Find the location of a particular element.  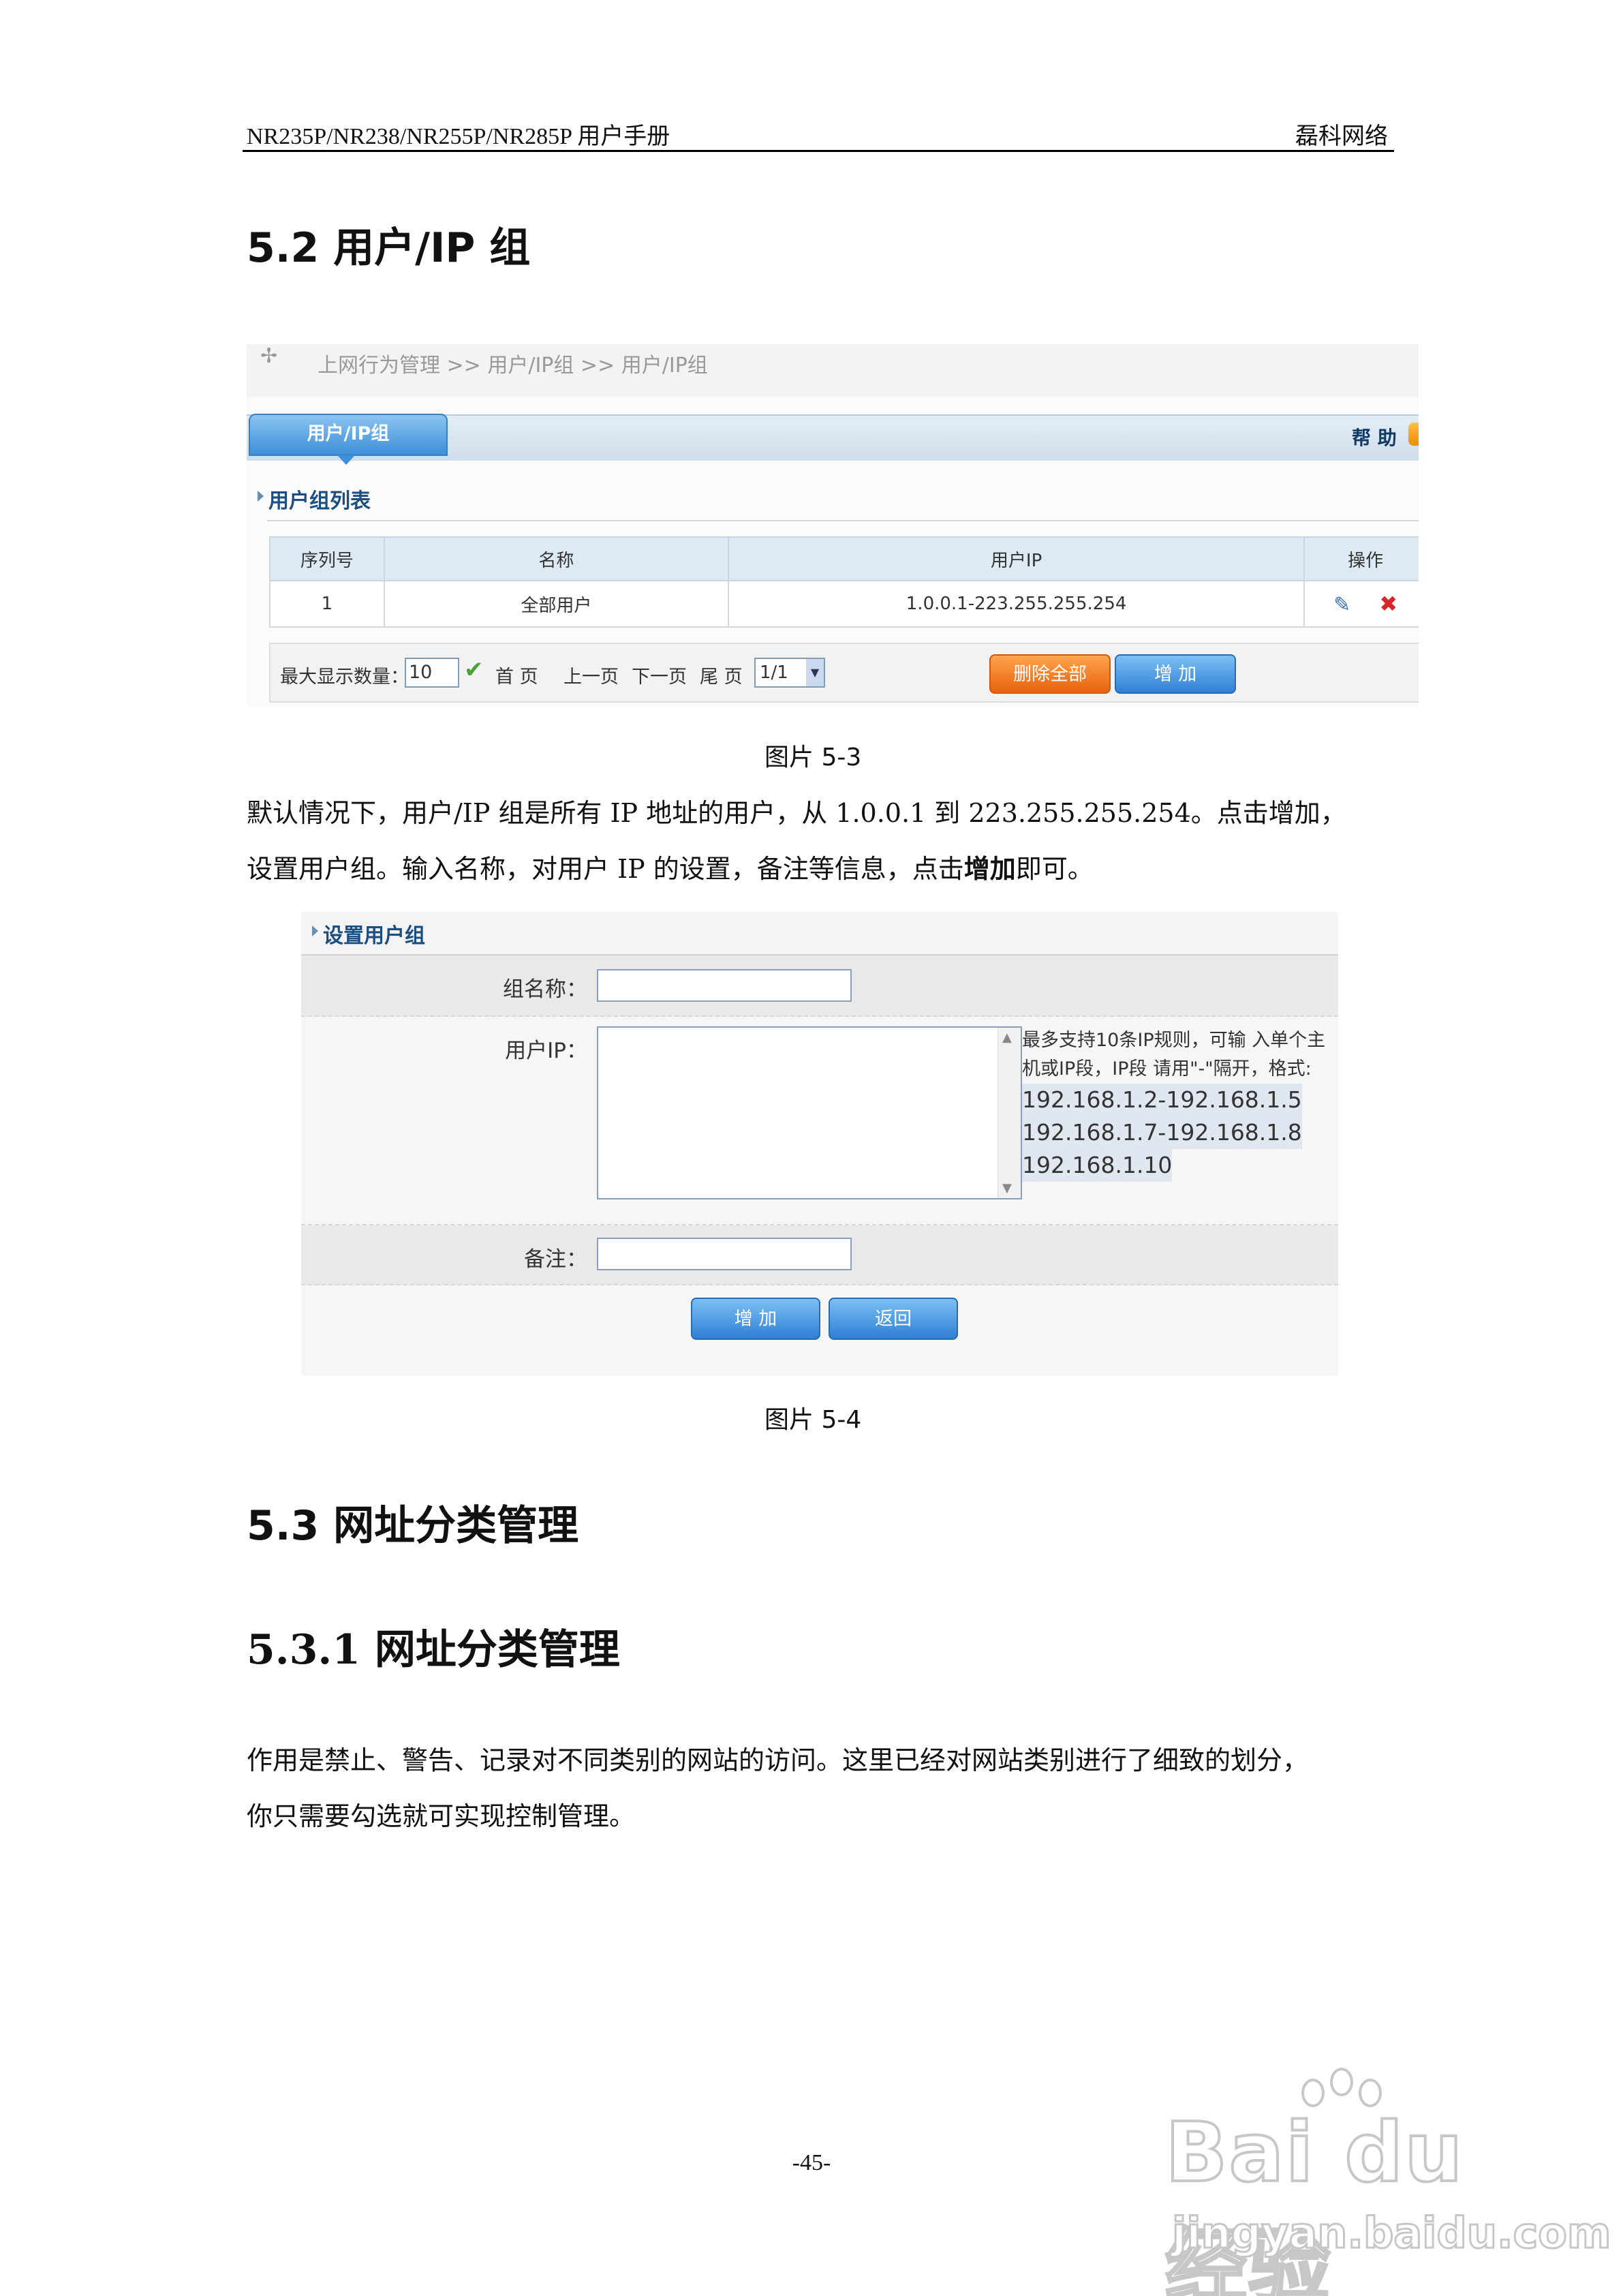

pager-bar: 最大显示数量： 10 ✔ 首 页 上一页 下一页 尾 页 1/1 ▼ is located at coordinates (844, 673).